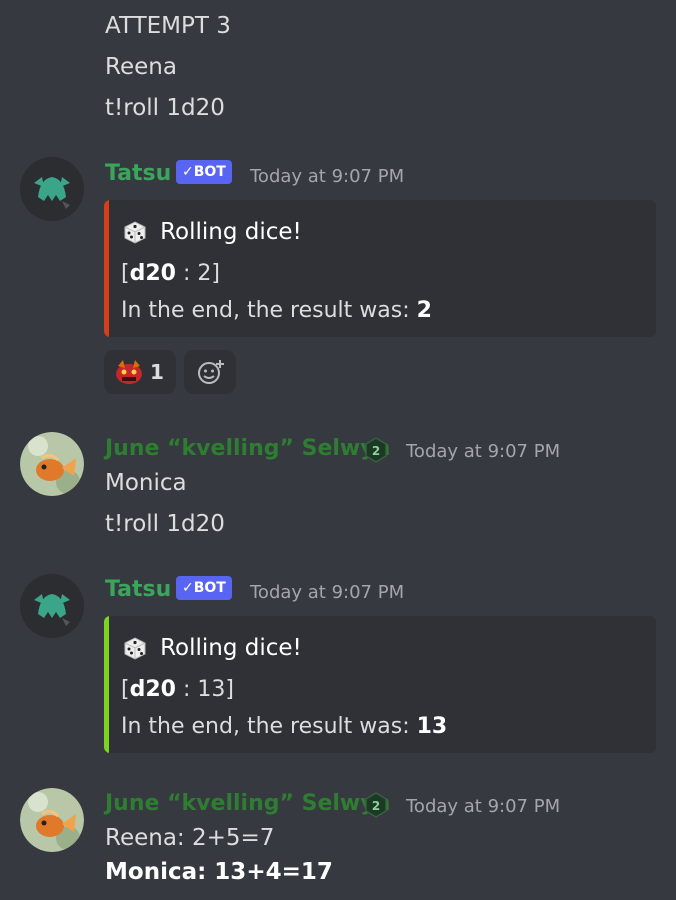  What do you see at coordinates (432, 726) in the screenshot?
I see `result-value: 13` at bounding box center [432, 726].